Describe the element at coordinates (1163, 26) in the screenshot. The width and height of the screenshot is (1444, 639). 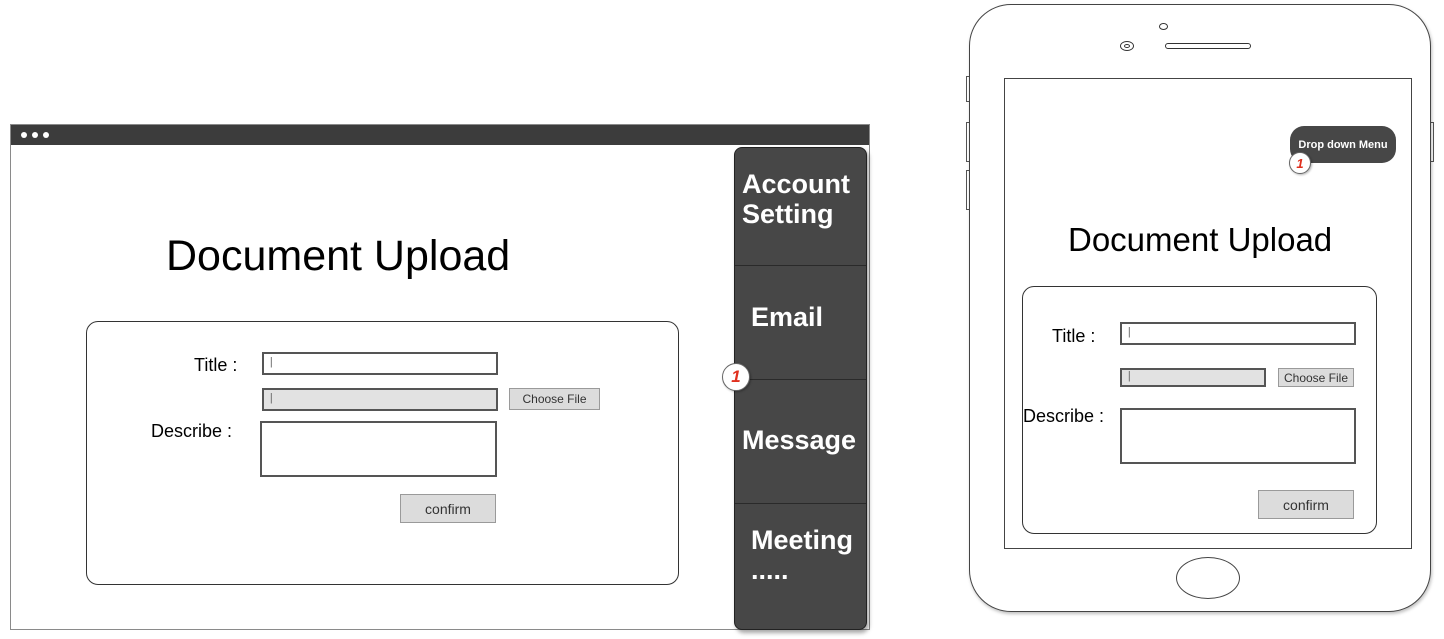
I see `camera-icon` at that location.